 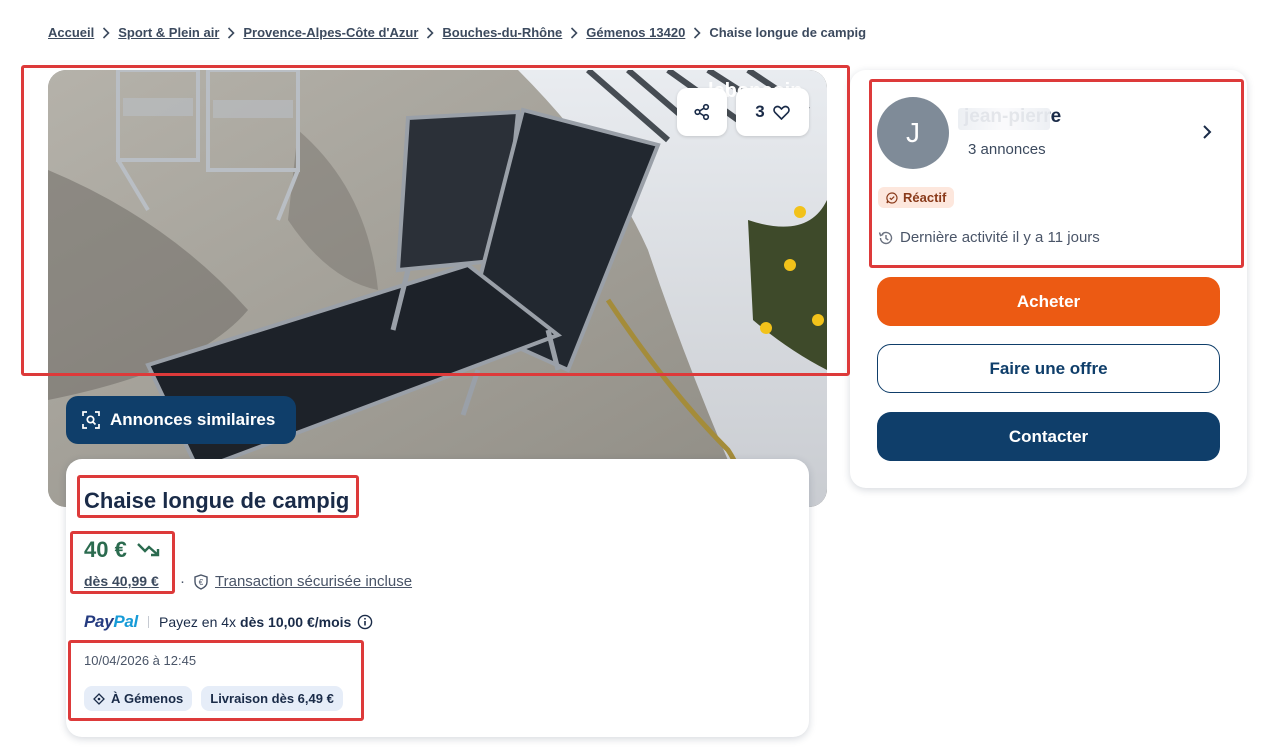 What do you see at coordinates (781, 112) in the screenshot?
I see `heart-icon` at bounding box center [781, 112].